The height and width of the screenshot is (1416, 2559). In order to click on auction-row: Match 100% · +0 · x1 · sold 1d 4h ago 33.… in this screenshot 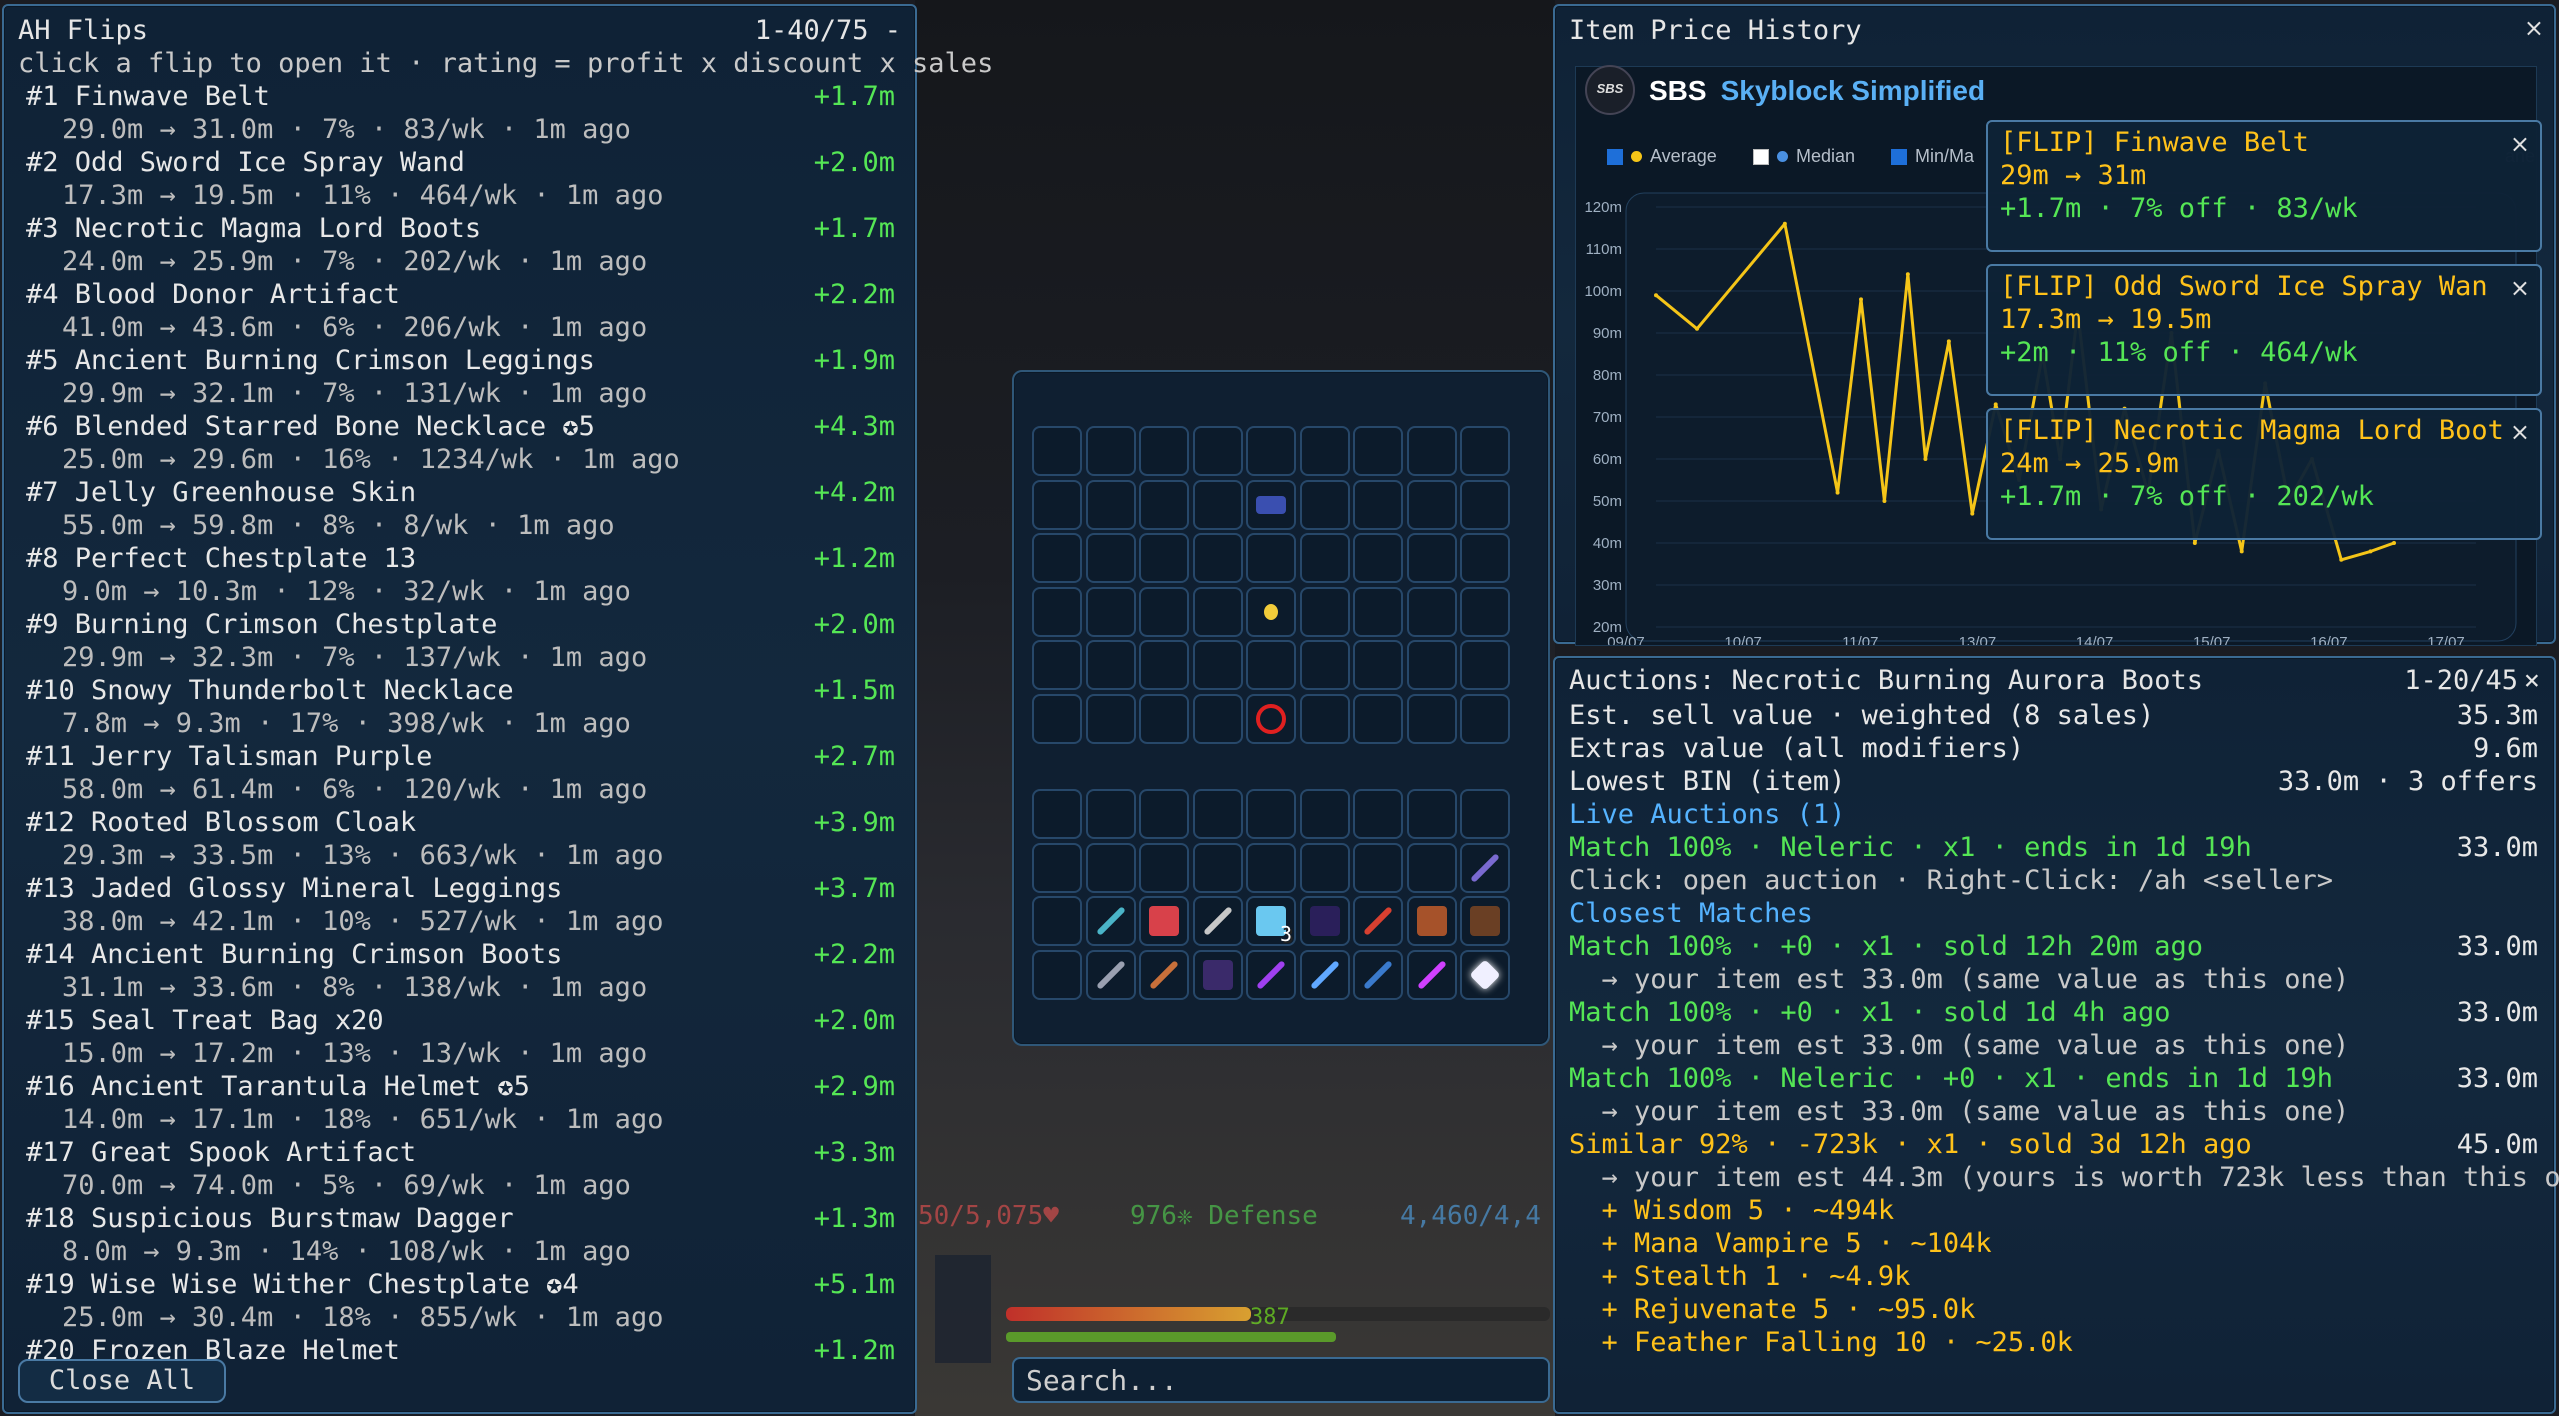, I will do `click(2054, 1012)`.